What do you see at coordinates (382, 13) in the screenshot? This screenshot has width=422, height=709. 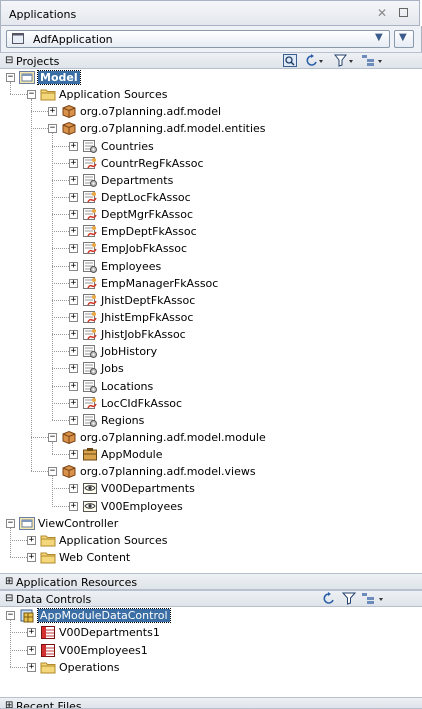 I see `close-icon: ✕` at bounding box center [382, 13].